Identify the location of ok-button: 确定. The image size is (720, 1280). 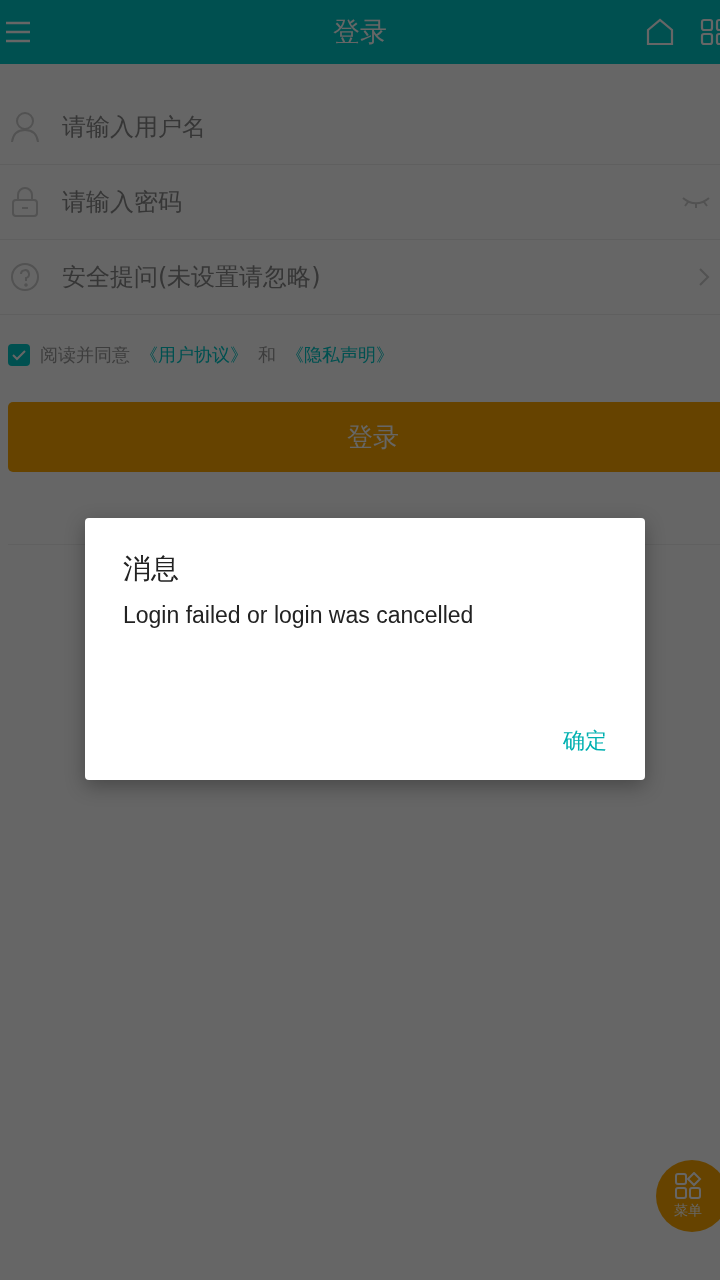
(585, 741).